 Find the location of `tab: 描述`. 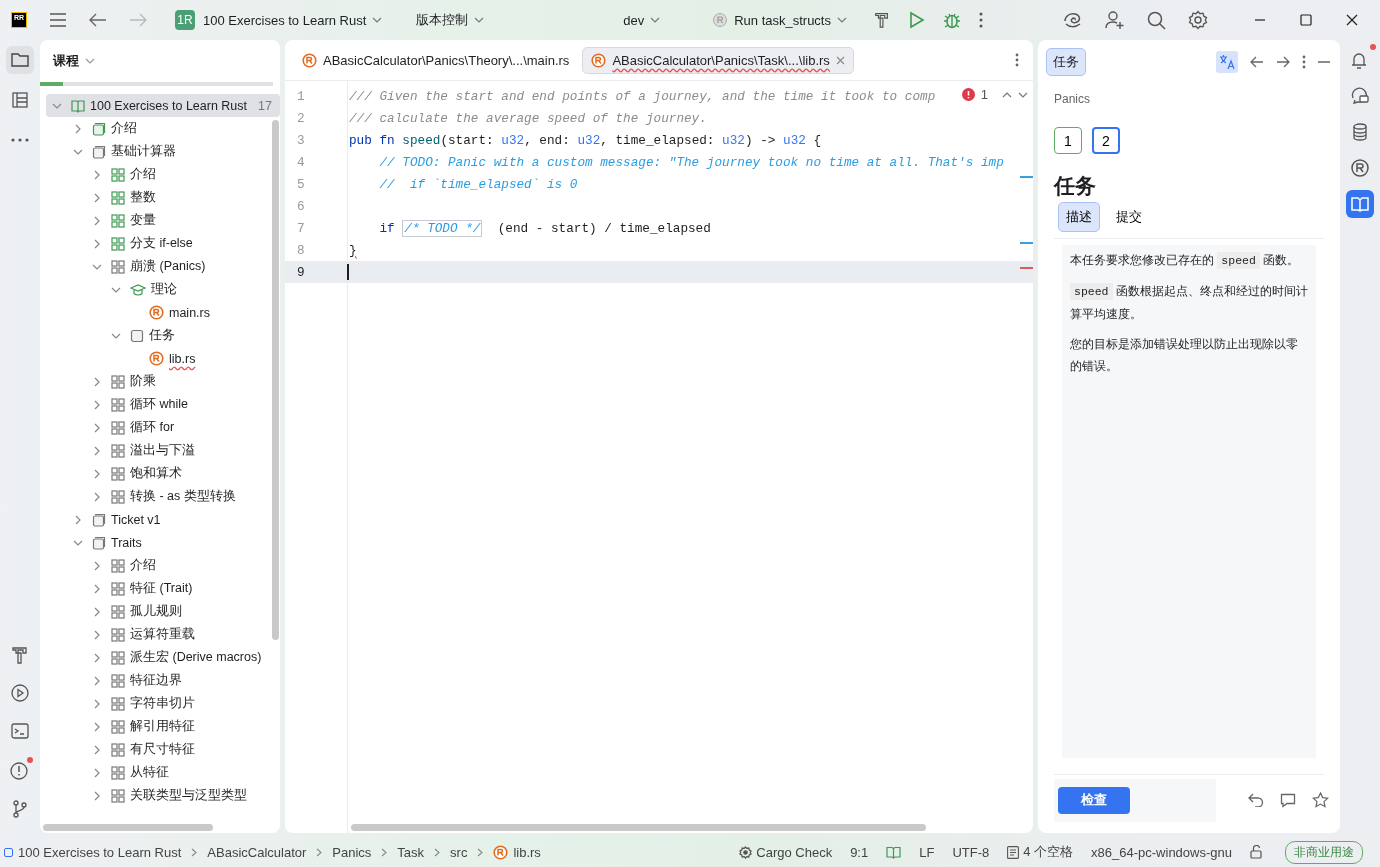

tab: 描述 is located at coordinates (1079, 217).